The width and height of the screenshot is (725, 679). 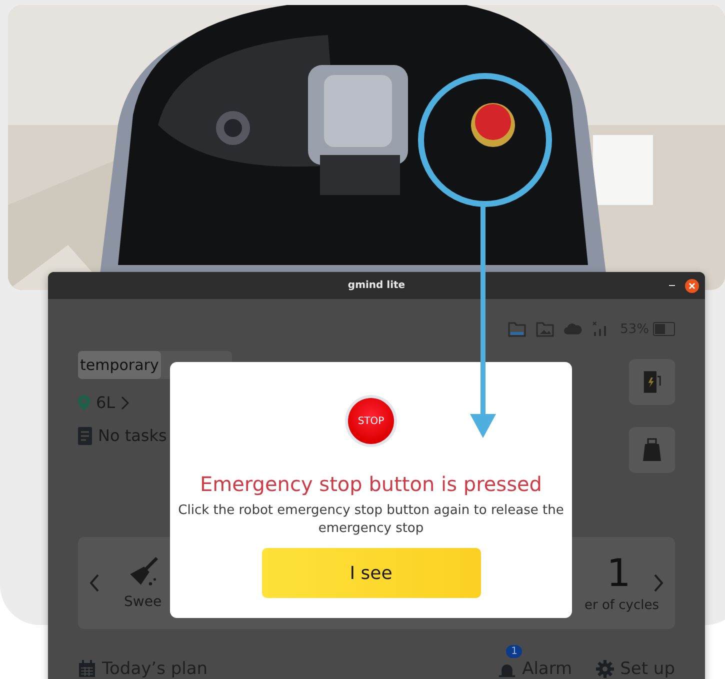 What do you see at coordinates (573, 329) in the screenshot?
I see `cloud-icon` at bounding box center [573, 329].